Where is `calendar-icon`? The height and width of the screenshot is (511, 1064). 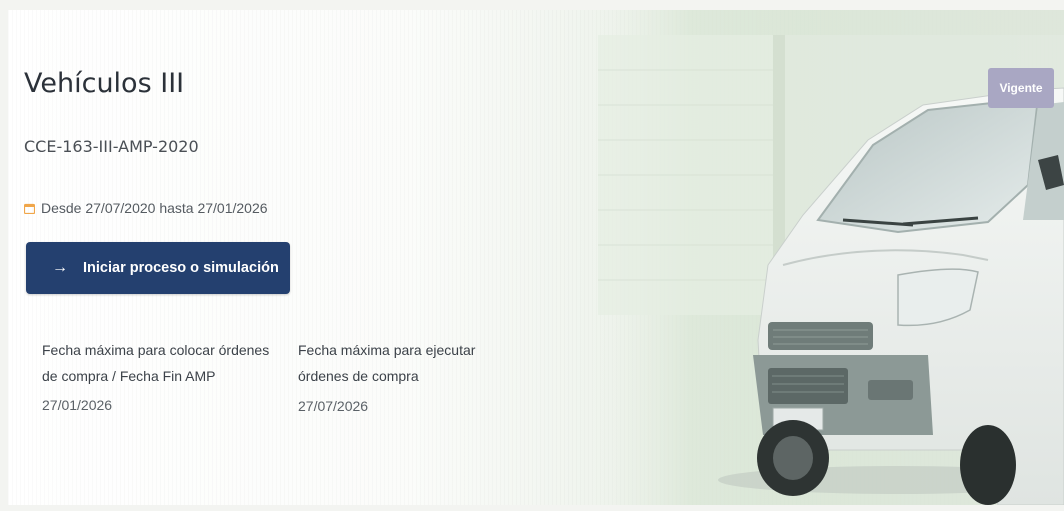
calendar-icon is located at coordinates (29, 208).